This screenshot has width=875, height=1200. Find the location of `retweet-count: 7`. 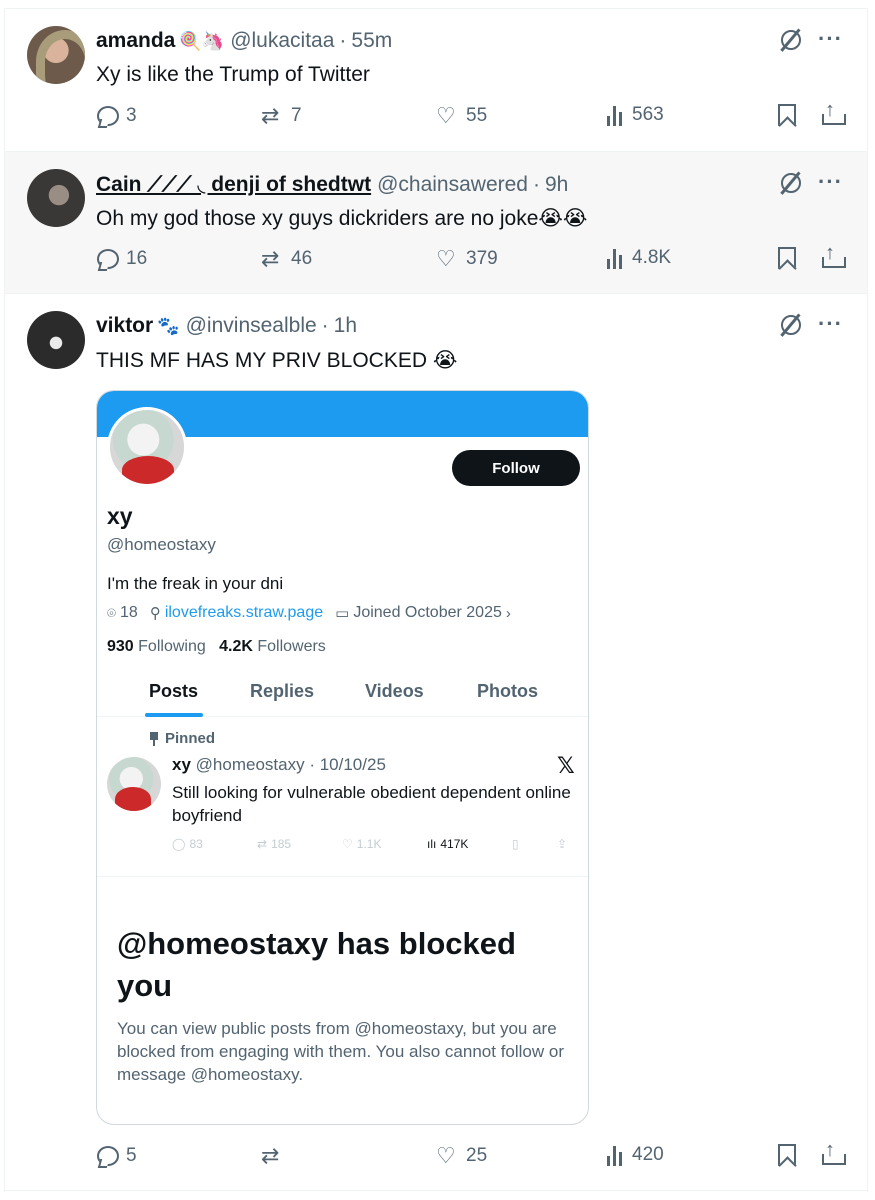

retweet-count: 7 is located at coordinates (296, 115).